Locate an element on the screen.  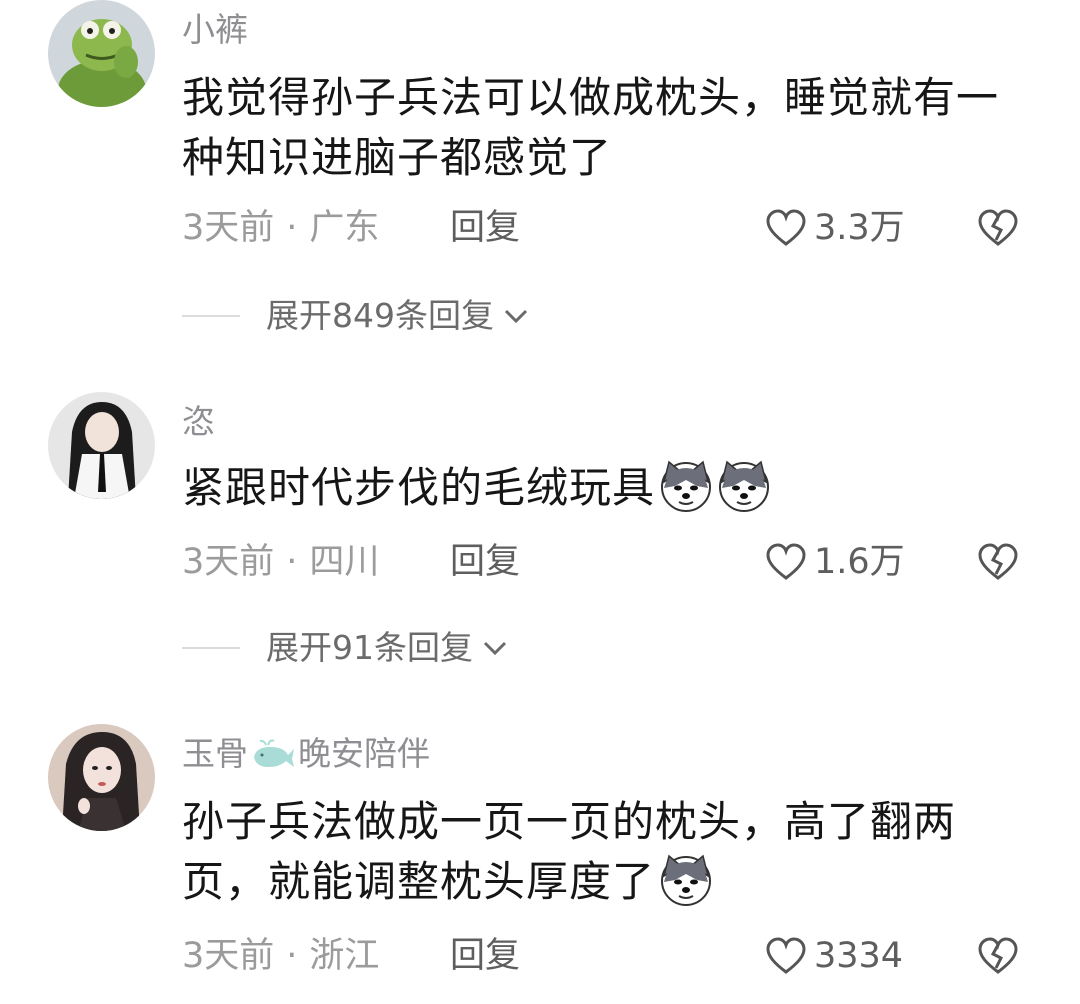
like-button: 3334 is located at coordinates (833, 956).